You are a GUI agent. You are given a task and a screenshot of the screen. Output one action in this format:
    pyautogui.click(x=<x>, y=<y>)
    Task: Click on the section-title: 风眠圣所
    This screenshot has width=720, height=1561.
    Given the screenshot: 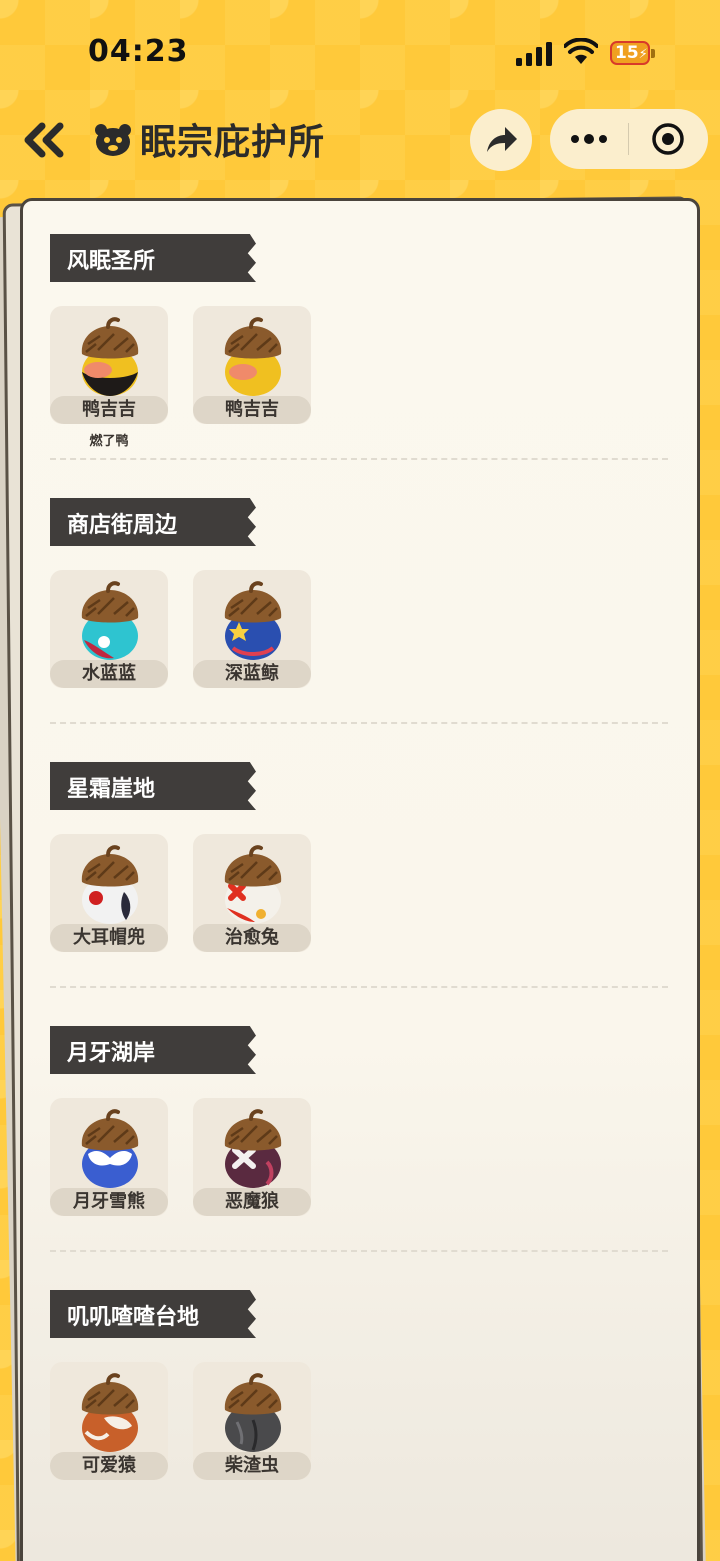 What is the action you would take?
    pyautogui.click(x=111, y=261)
    